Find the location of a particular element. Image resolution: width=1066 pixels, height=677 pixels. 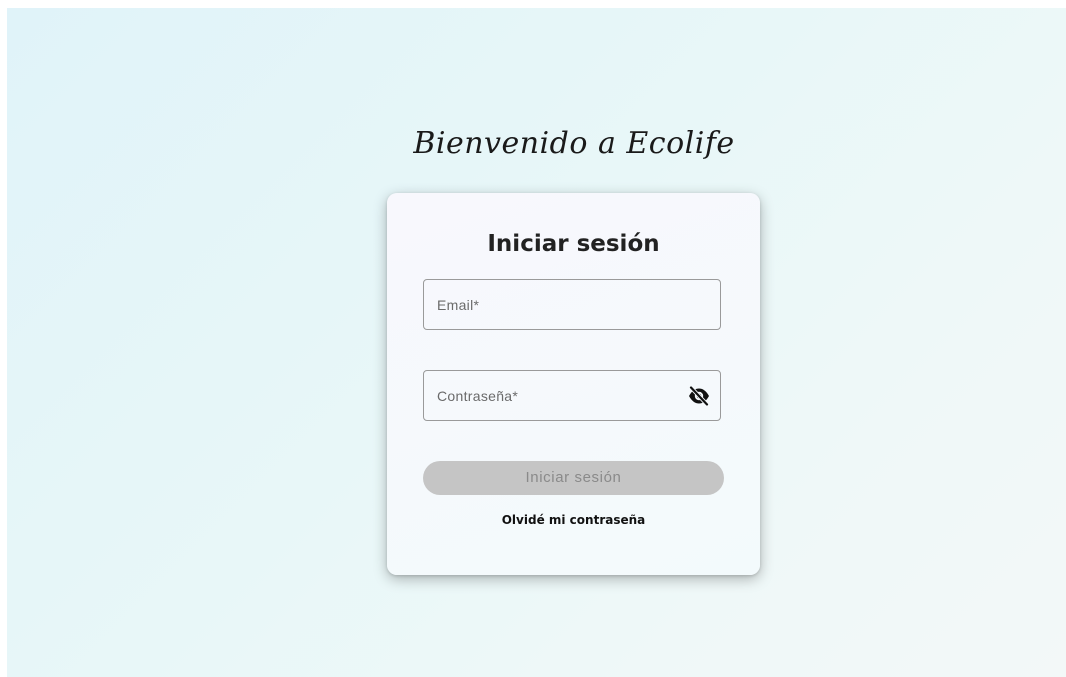

email-field is located at coordinates (572, 304).